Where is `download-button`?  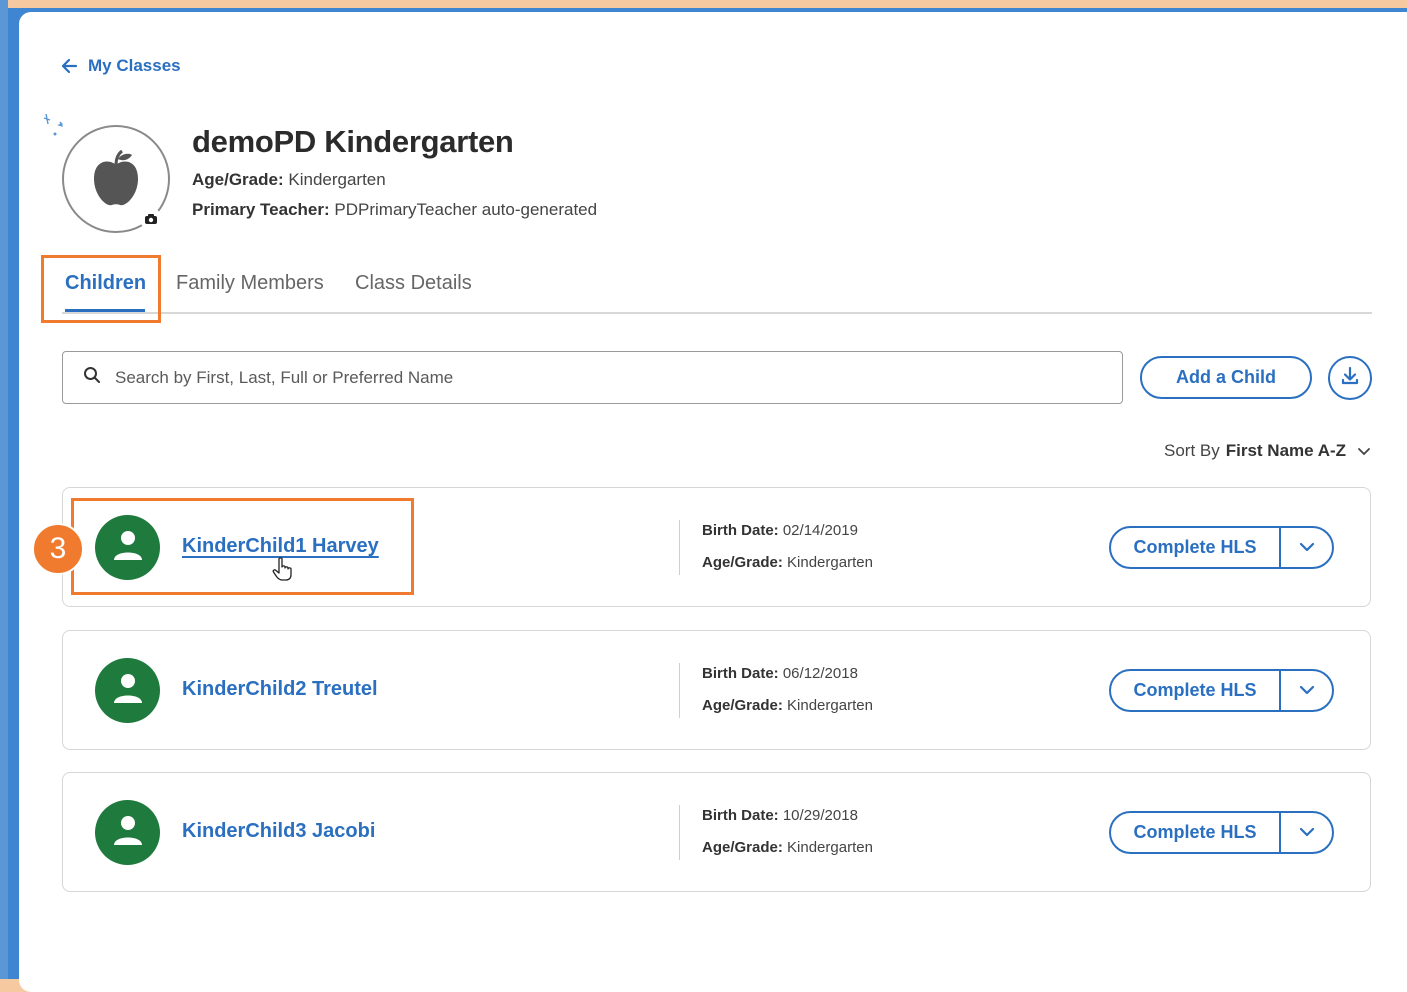
download-button is located at coordinates (1350, 378).